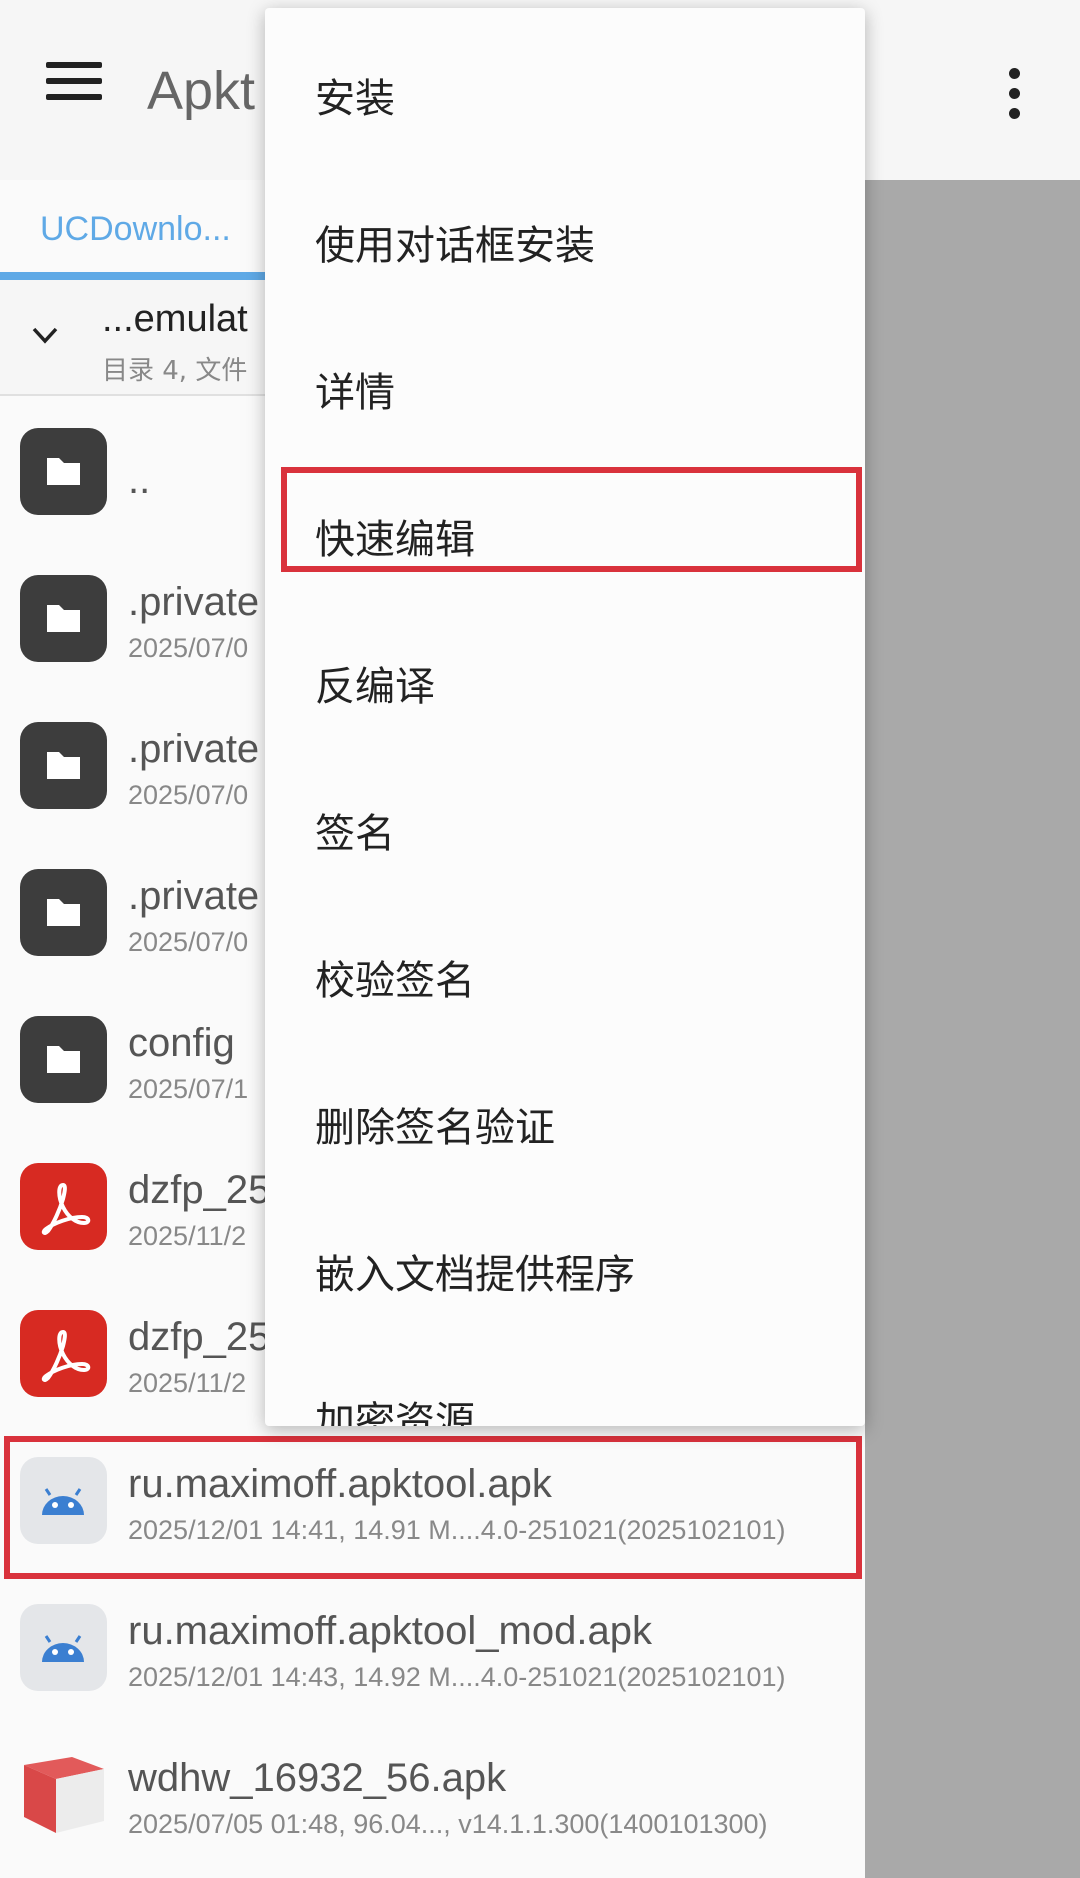  I want to click on more-options-icon, so click(1014, 94).